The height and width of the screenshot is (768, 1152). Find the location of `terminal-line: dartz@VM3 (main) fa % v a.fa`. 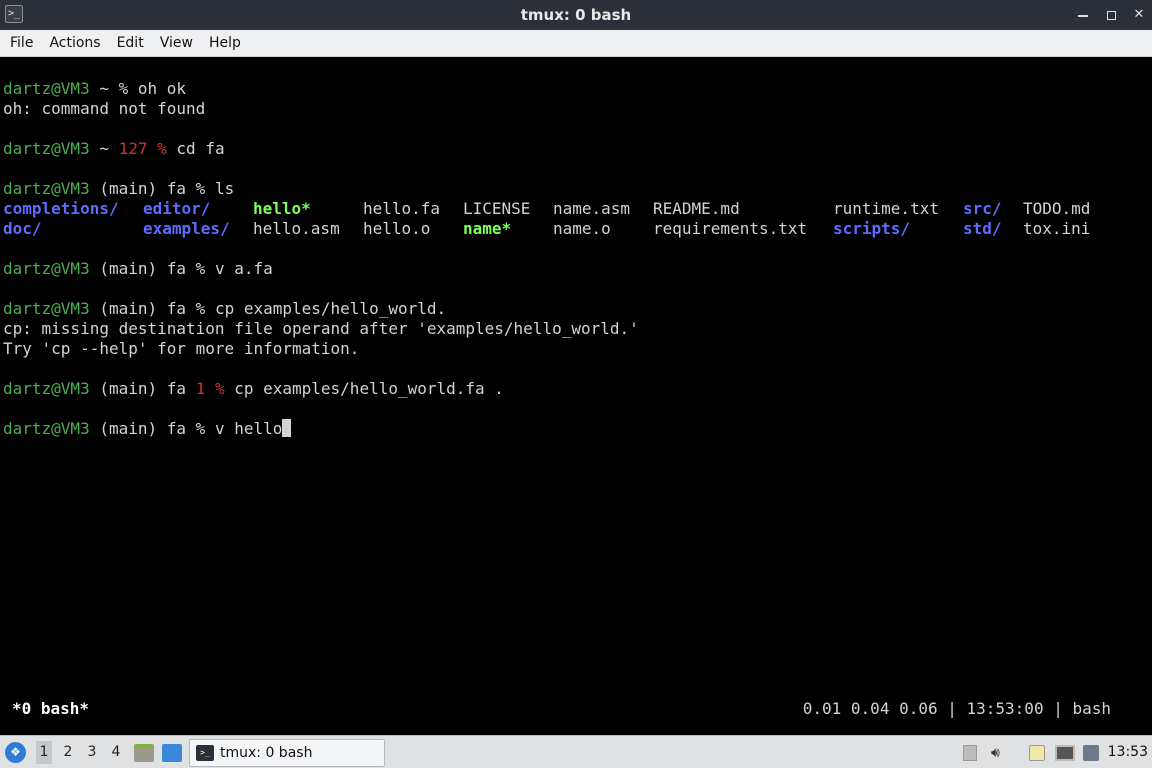

terminal-line: dartz@VM3 (main) fa % v a.fa is located at coordinates (138, 269).